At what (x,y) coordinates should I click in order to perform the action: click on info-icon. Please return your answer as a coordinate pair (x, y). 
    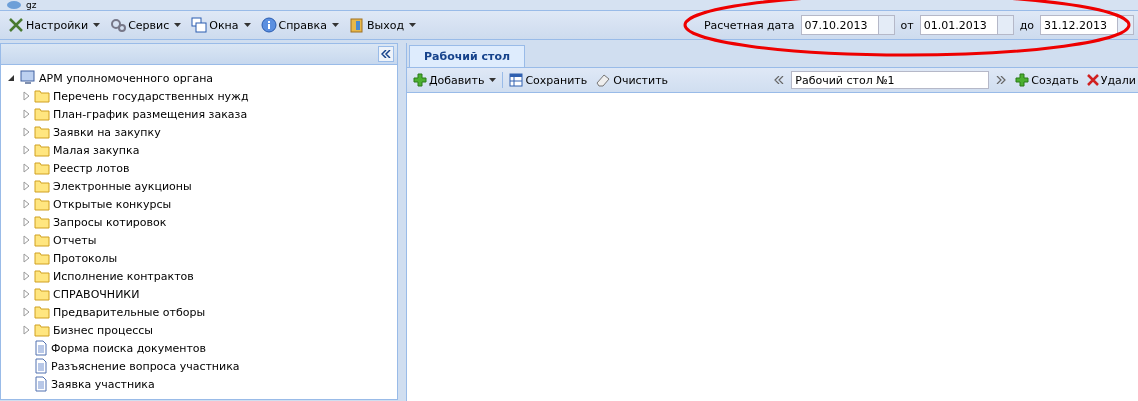
    Looking at the image, I should click on (268, 25).